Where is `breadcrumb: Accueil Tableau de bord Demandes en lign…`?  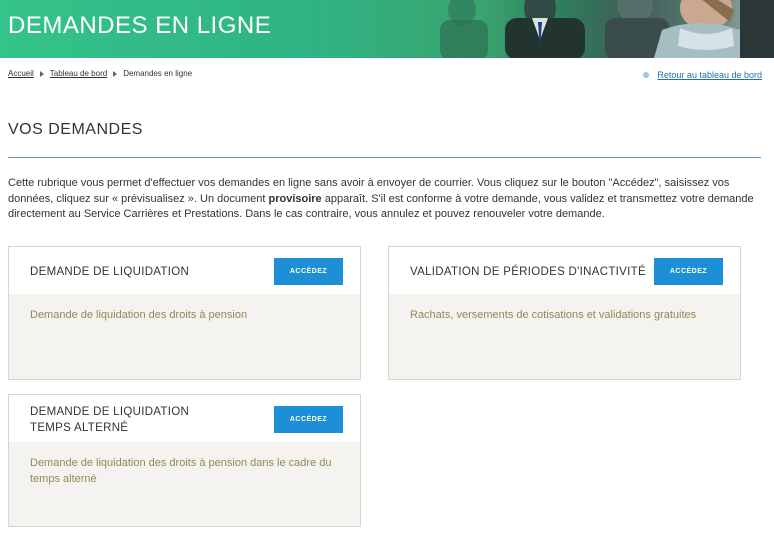 breadcrumb: Accueil Tableau de bord Demandes en lign… is located at coordinates (100, 73).